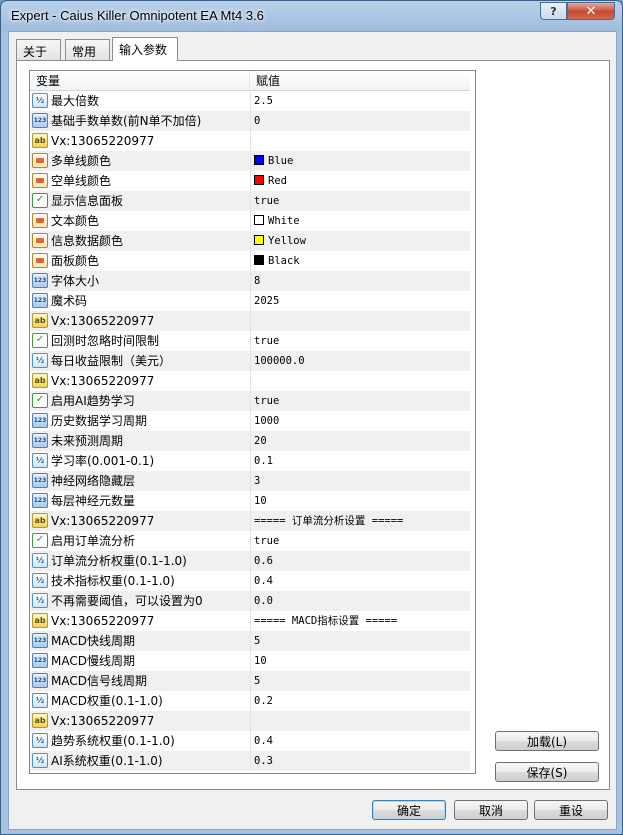  I want to click on close-button: ✕, so click(591, 11).